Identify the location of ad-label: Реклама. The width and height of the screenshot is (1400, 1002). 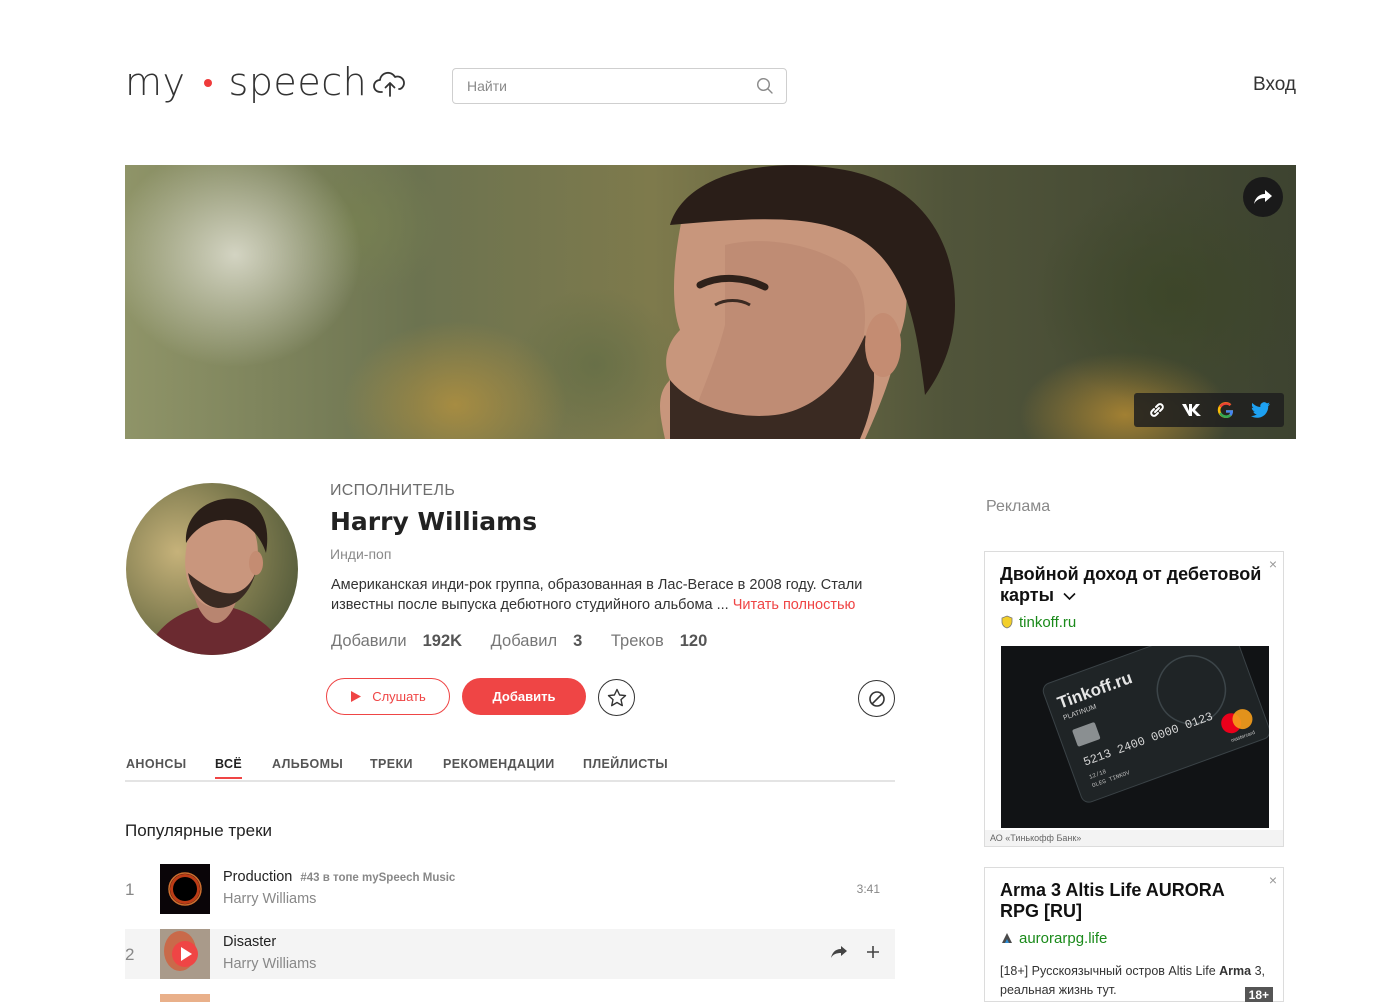
(1018, 506).